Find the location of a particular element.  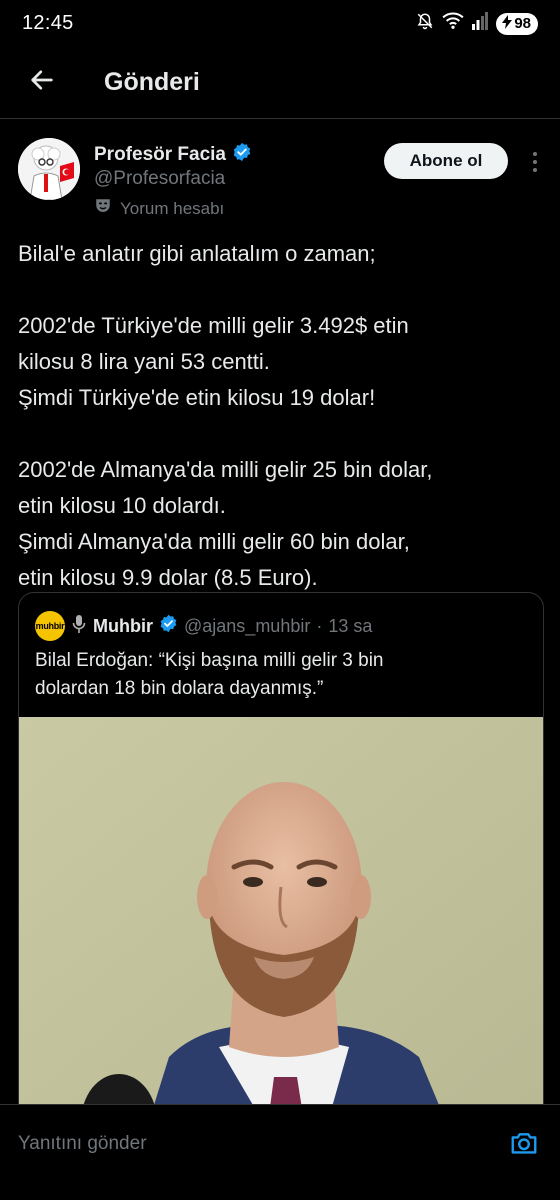

tweet-line: Şimdi Türkiye'de etin kilosu 19 dolar! is located at coordinates (197, 397).